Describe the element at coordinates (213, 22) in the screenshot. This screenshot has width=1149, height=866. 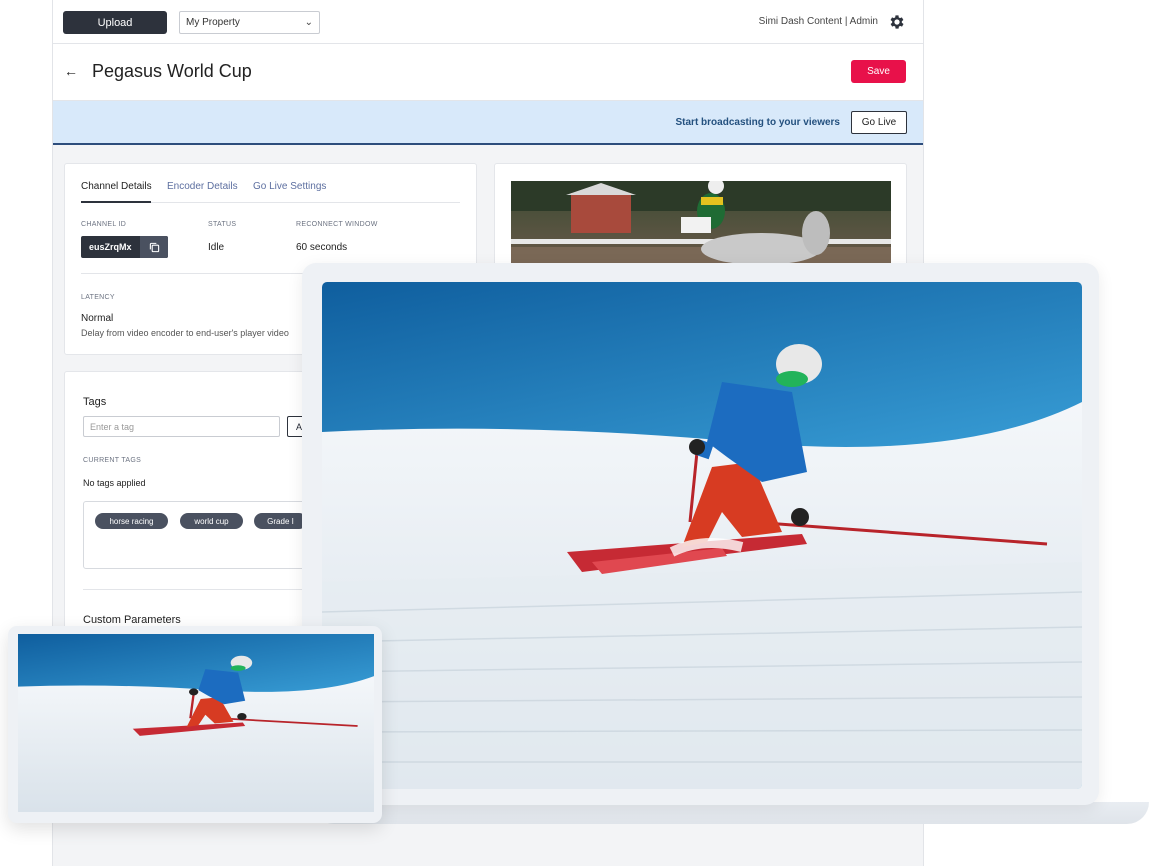
I see `property-select-value: My Property` at that location.